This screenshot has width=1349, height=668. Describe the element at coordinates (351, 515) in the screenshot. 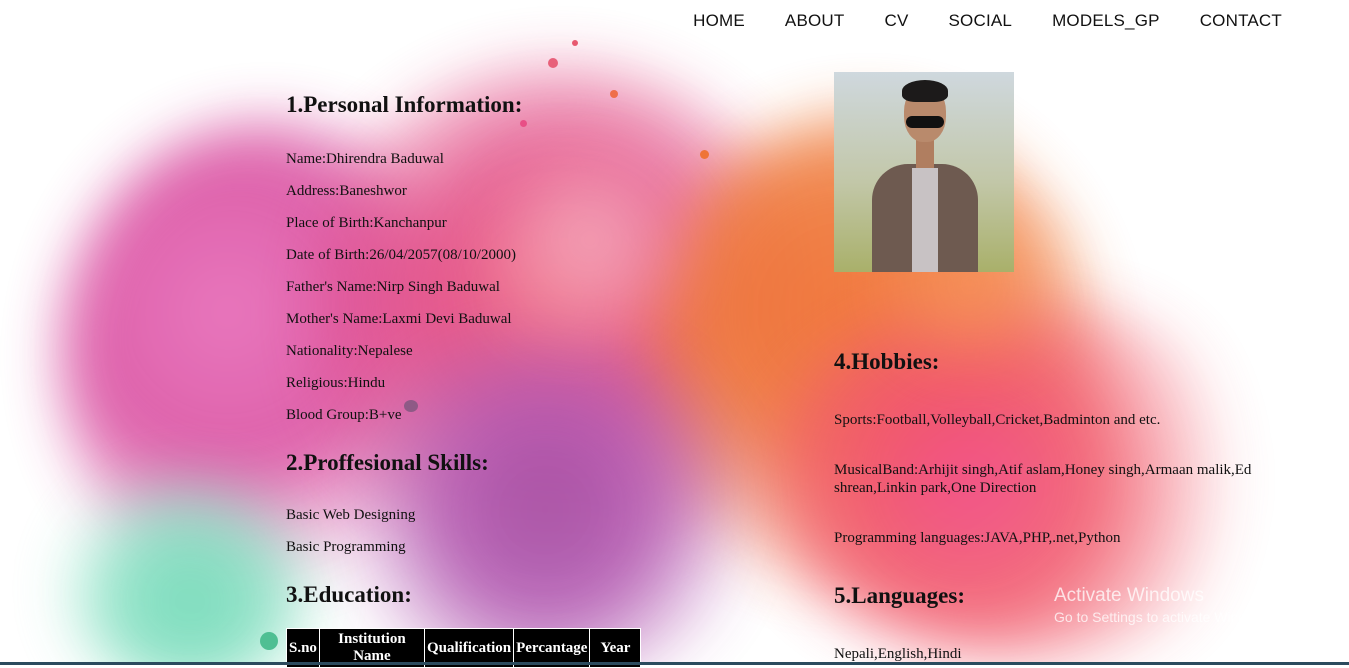

I see `skill-item: Basic Web Designing` at that location.